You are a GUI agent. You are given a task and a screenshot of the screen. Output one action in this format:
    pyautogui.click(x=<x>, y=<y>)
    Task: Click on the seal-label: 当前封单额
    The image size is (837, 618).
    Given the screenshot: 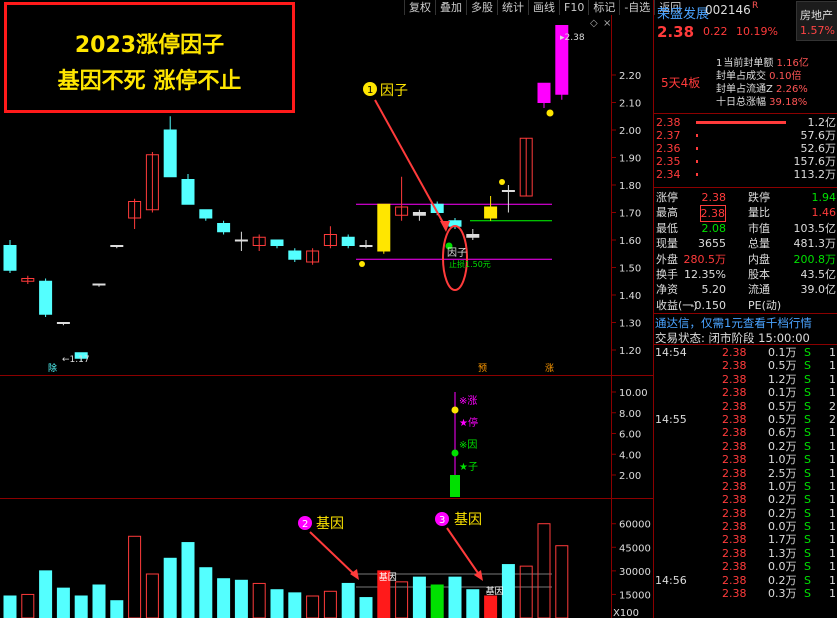 What is the action you would take?
    pyautogui.click(x=748, y=63)
    